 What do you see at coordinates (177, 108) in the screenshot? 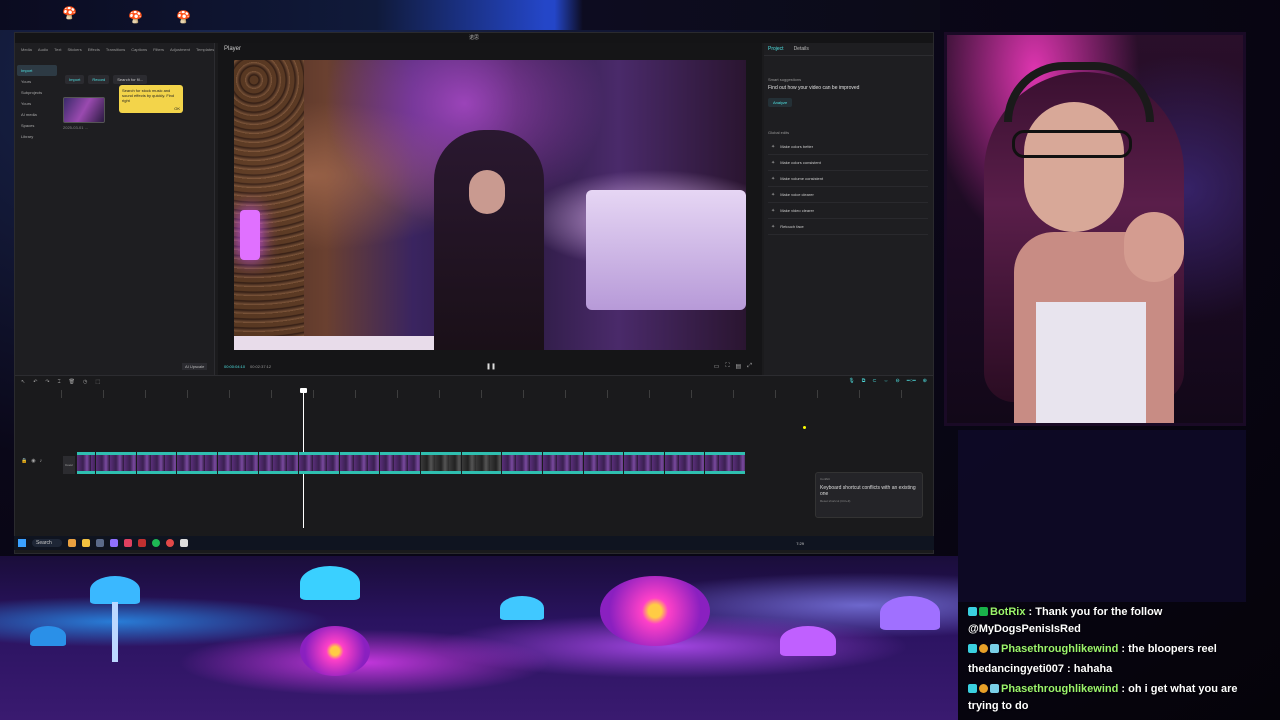
I see `tooltip-ok-button: OK` at bounding box center [177, 108].